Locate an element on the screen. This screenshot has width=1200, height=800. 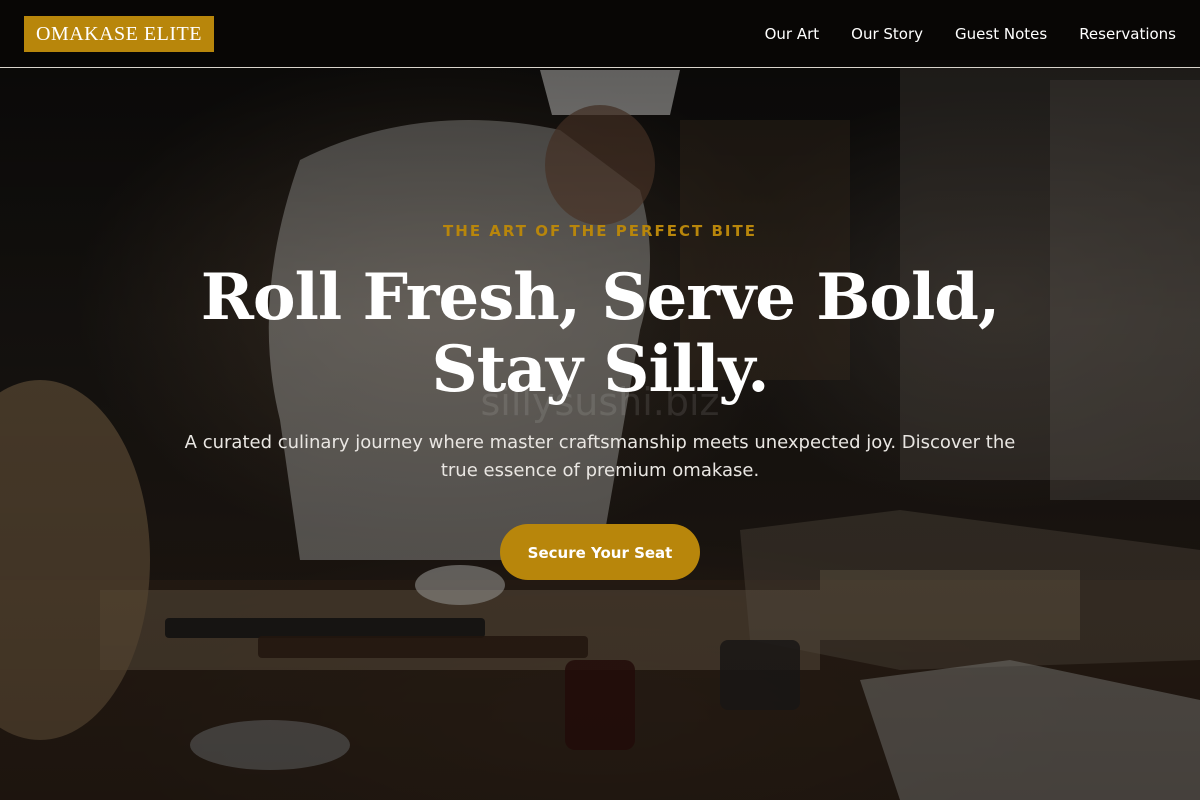
hero-eyebrow: THE ART OF THE PERFECT BITE is located at coordinates (600, 231).